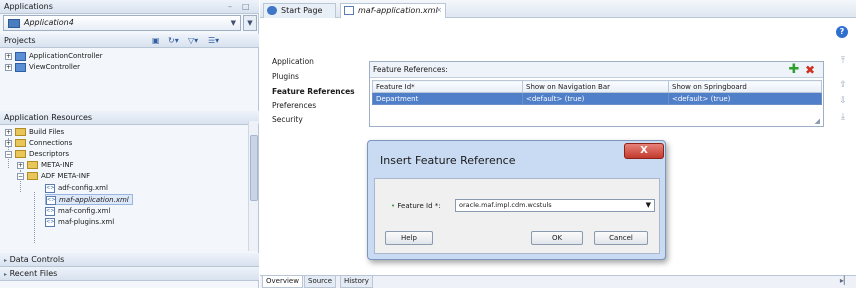  What do you see at coordinates (14, 23) in the screenshot?
I see `application-icon` at bounding box center [14, 23].